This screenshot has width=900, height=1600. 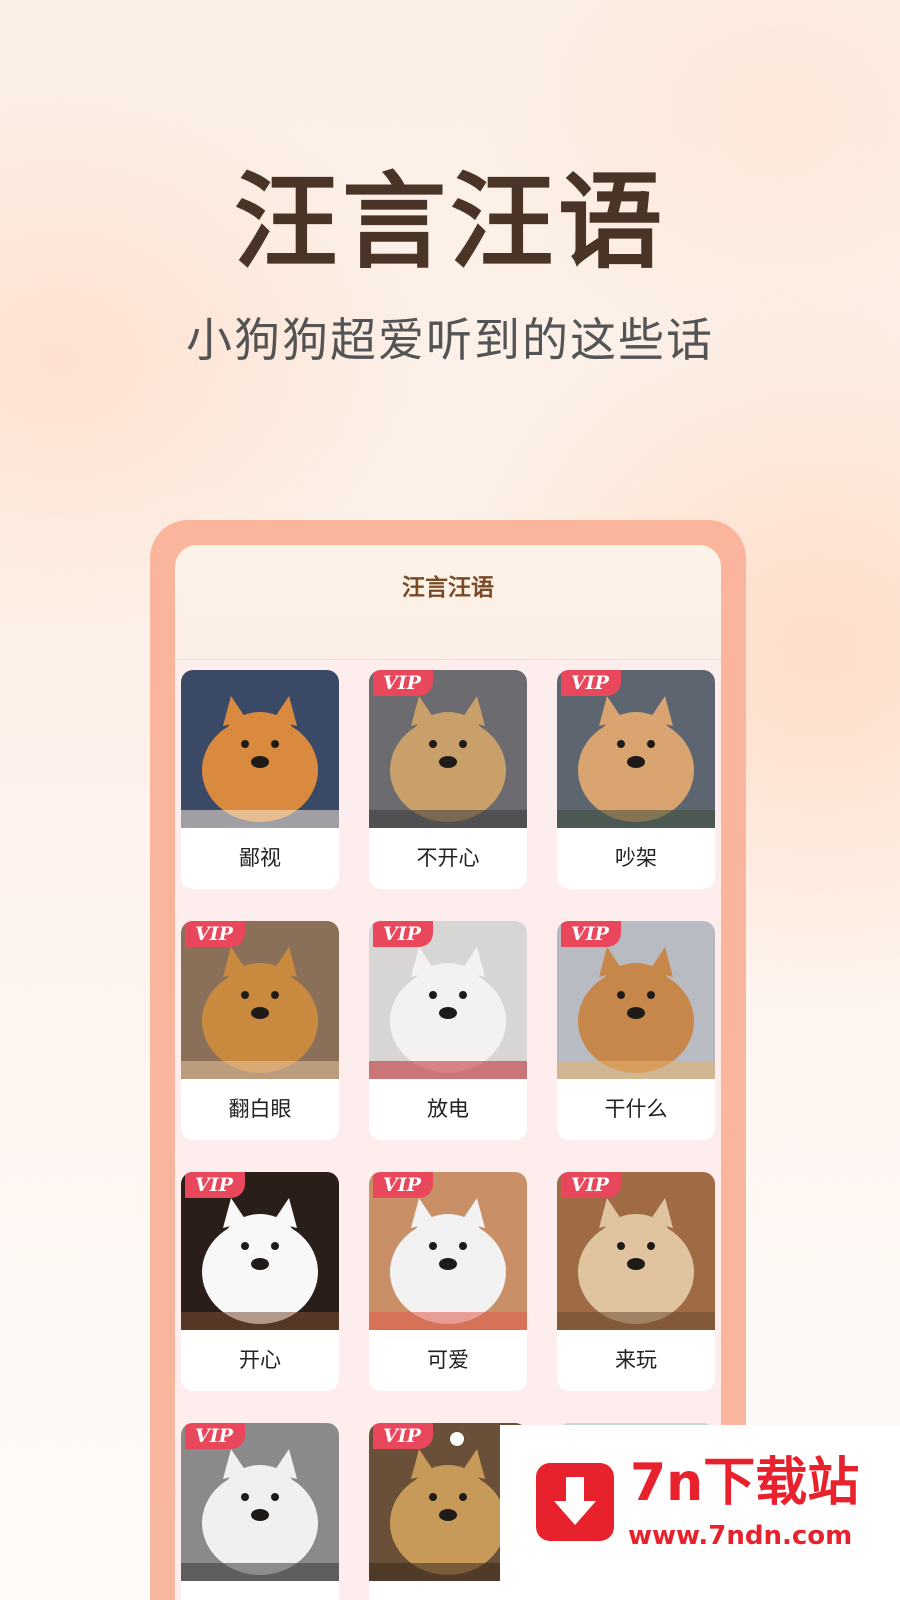 What do you see at coordinates (575, 1502) in the screenshot?
I see `download-arrow-icon` at bounding box center [575, 1502].